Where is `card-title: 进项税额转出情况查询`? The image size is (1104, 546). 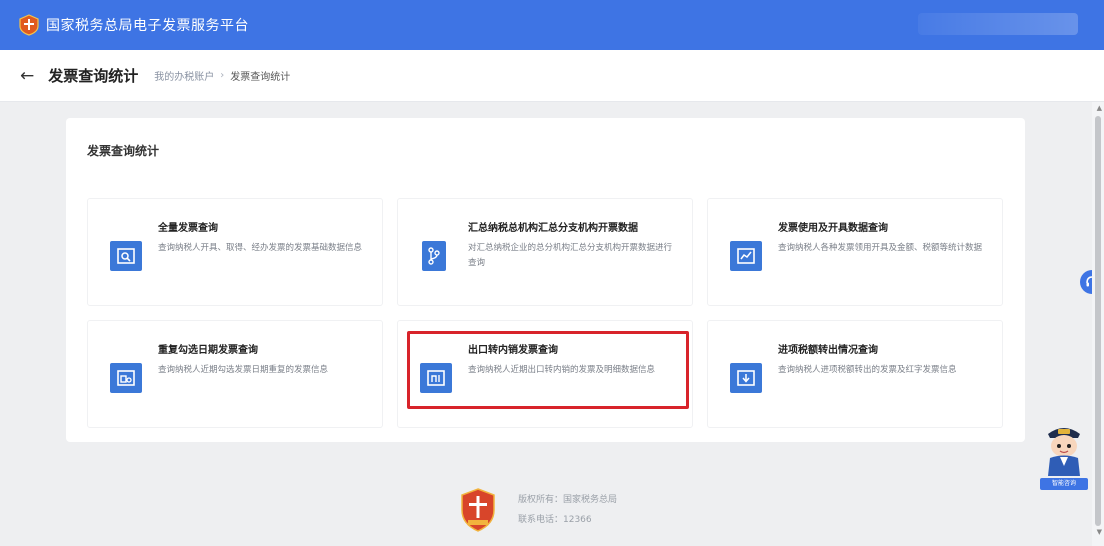 card-title: 进项税额转出情况查询 is located at coordinates (828, 350).